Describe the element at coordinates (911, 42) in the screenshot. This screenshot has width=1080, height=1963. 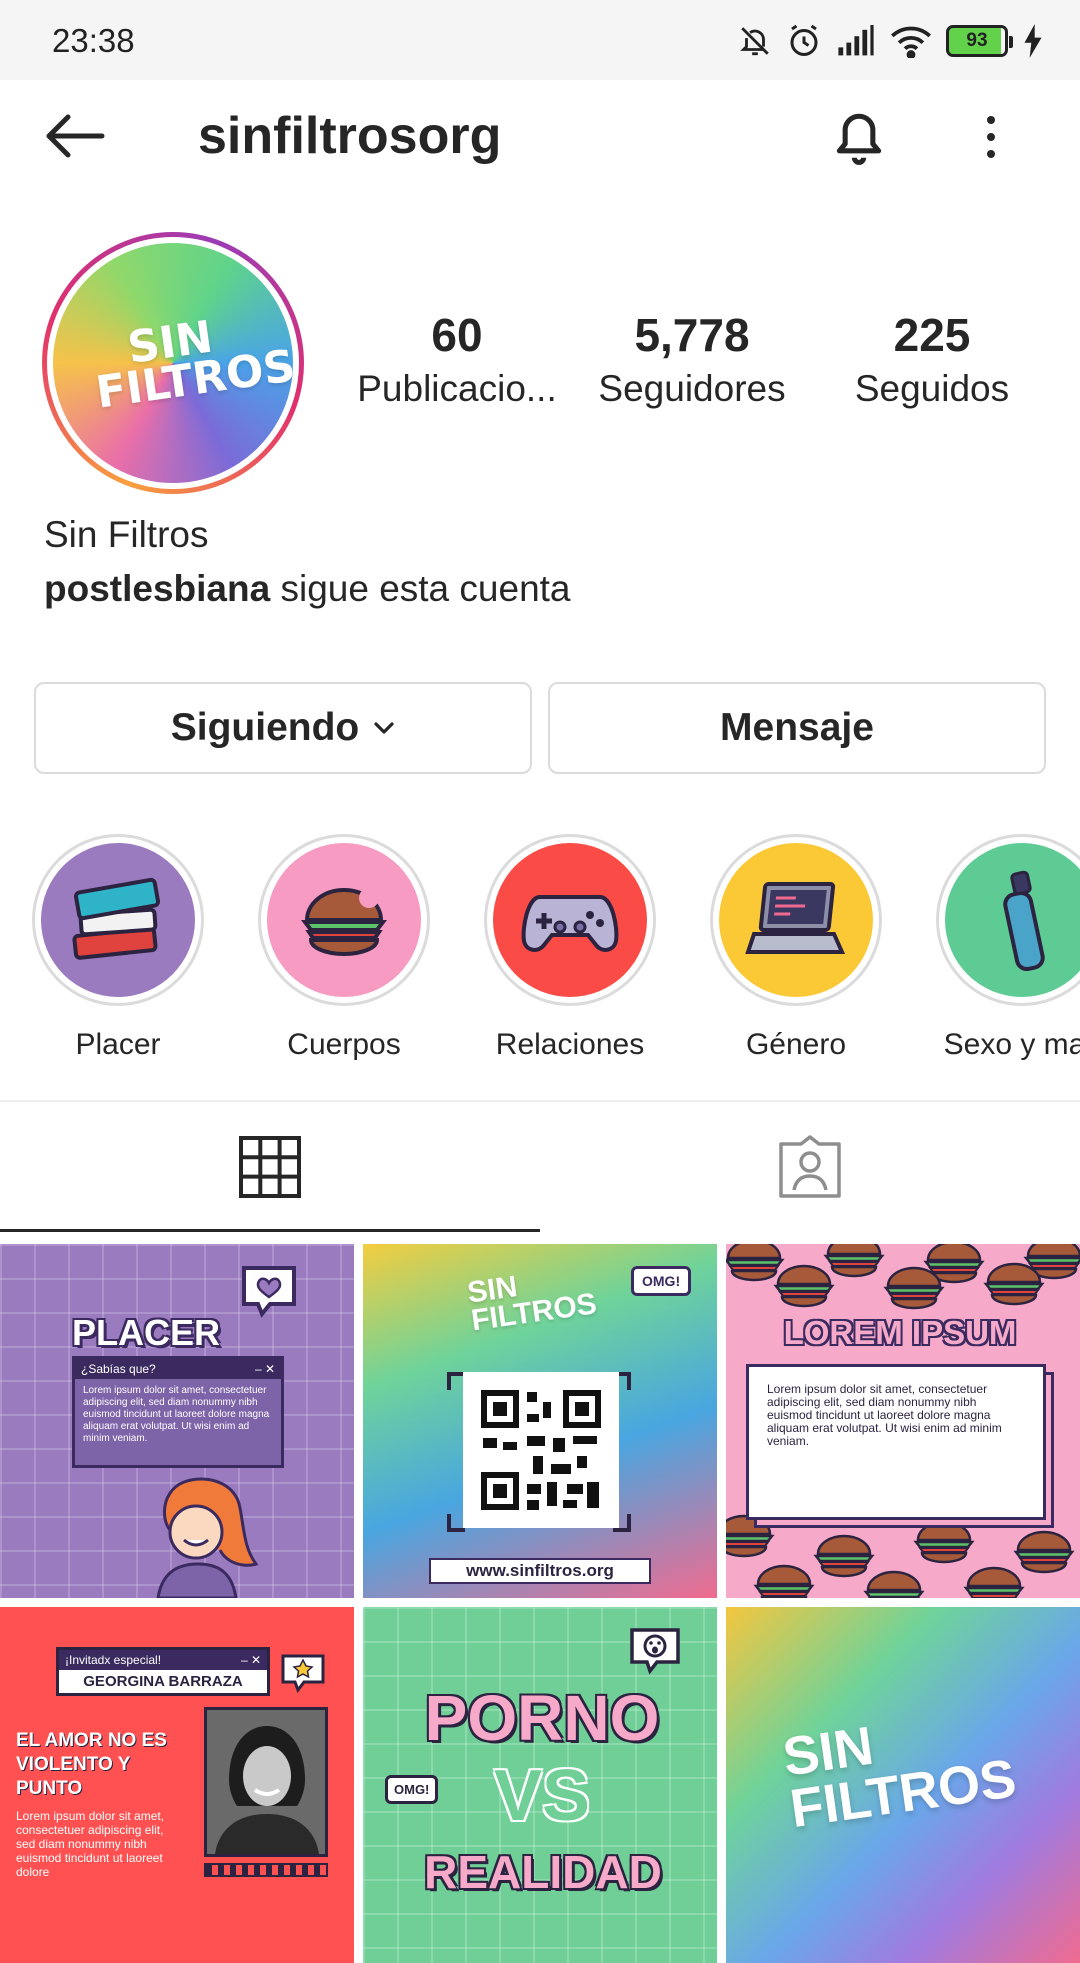
I see `wifi-icon` at that location.